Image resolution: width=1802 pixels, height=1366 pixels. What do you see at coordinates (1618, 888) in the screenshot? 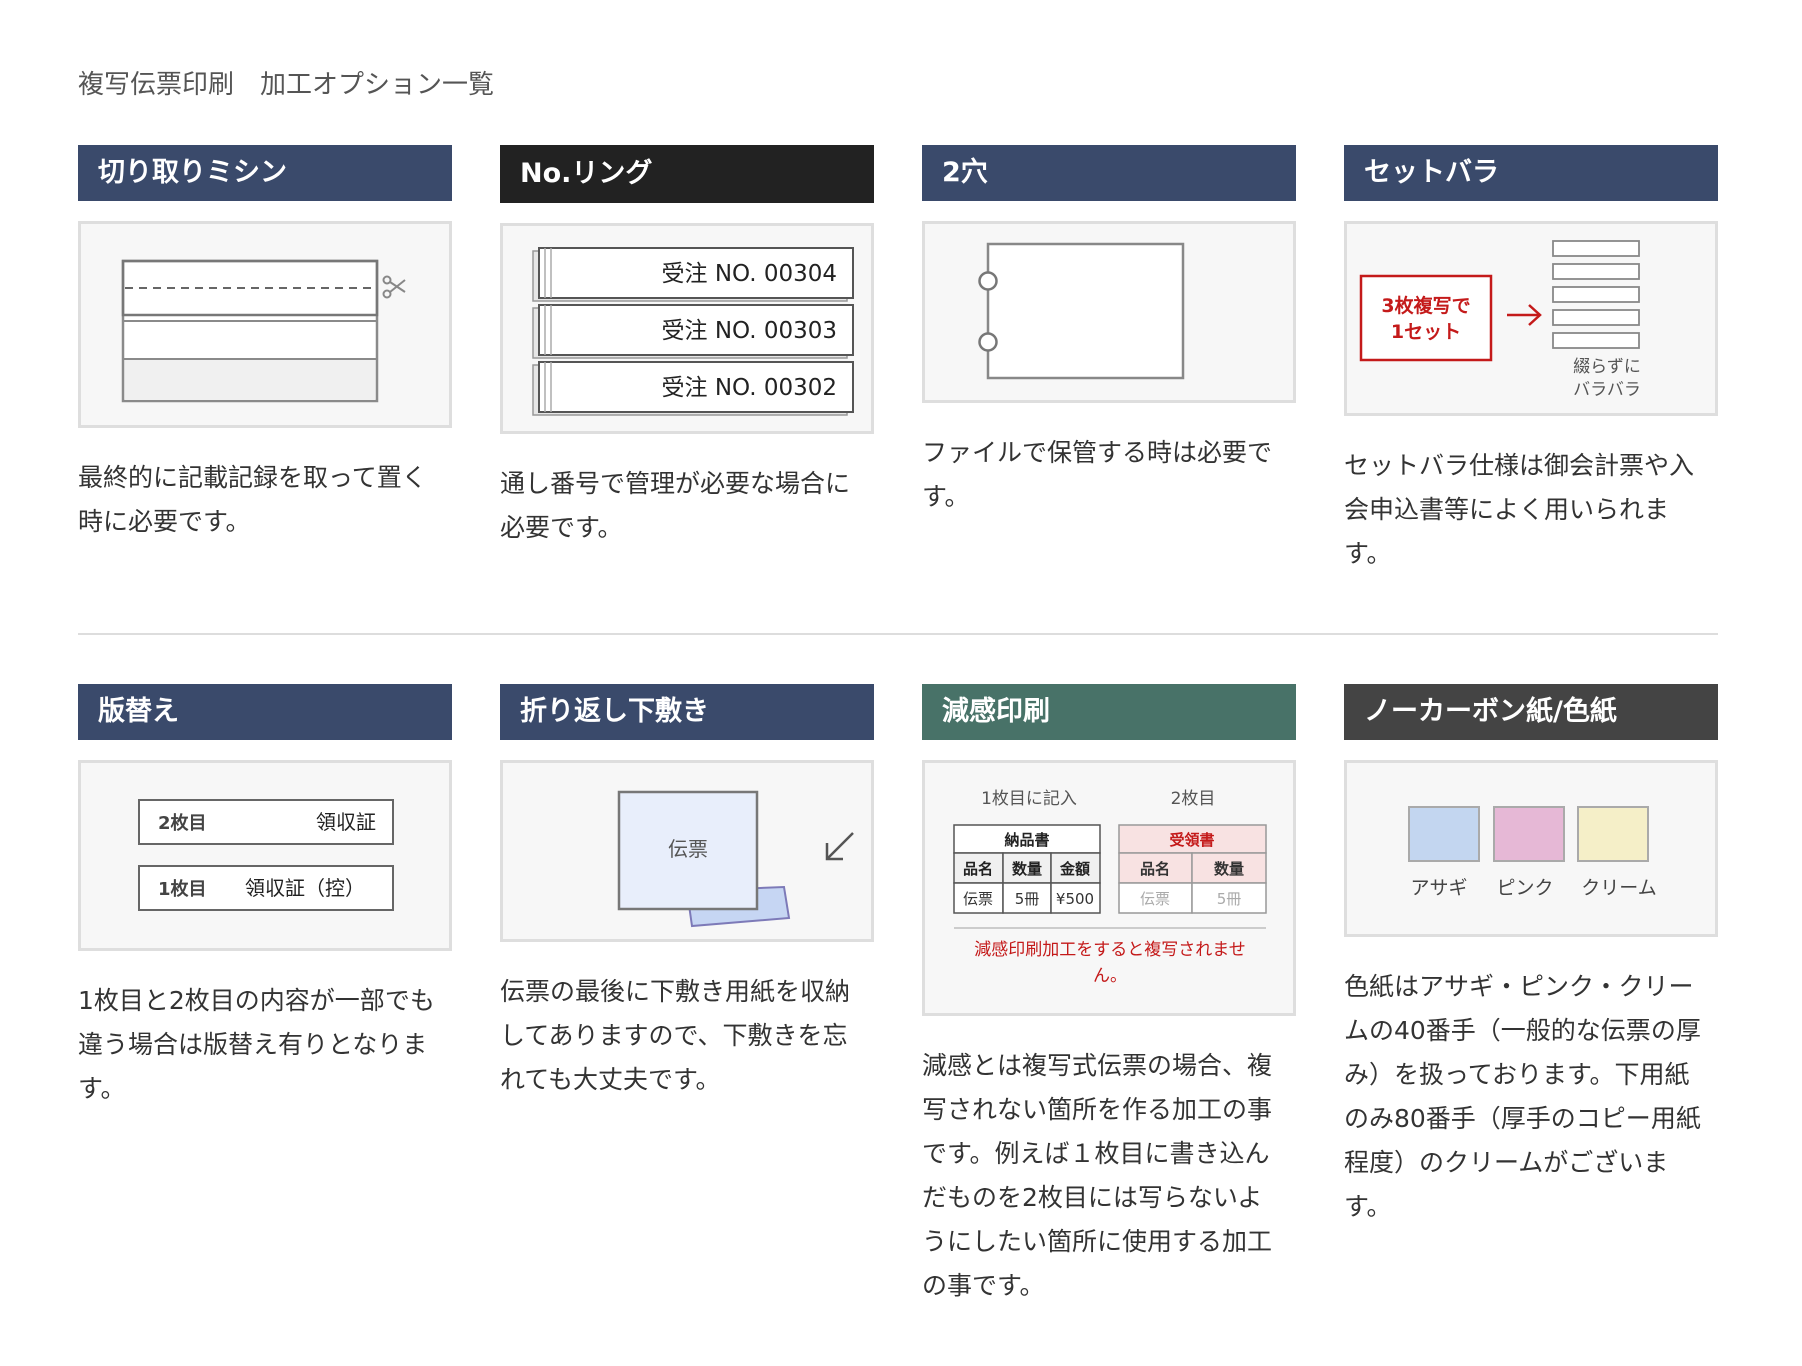
I see `swatch-label: クリーム` at bounding box center [1618, 888].